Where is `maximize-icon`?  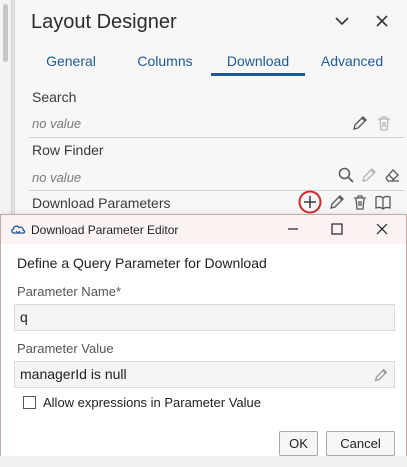
maximize-icon is located at coordinates (337, 229).